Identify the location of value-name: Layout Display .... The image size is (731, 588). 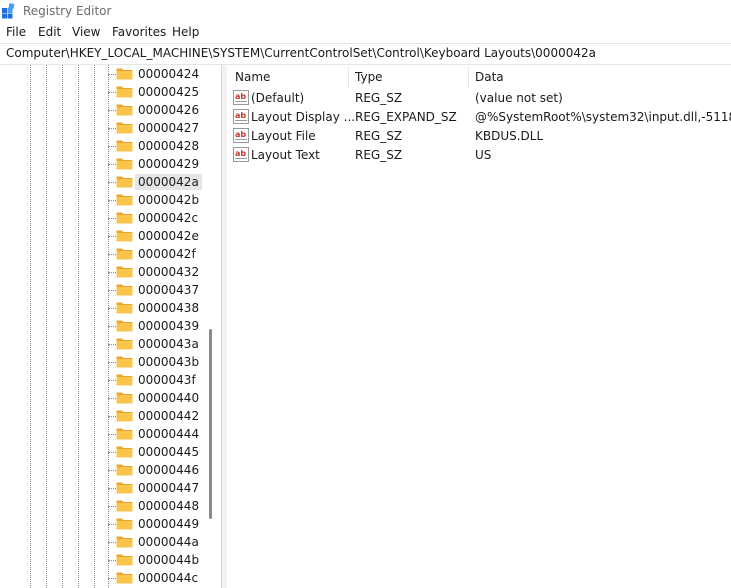
(303, 117).